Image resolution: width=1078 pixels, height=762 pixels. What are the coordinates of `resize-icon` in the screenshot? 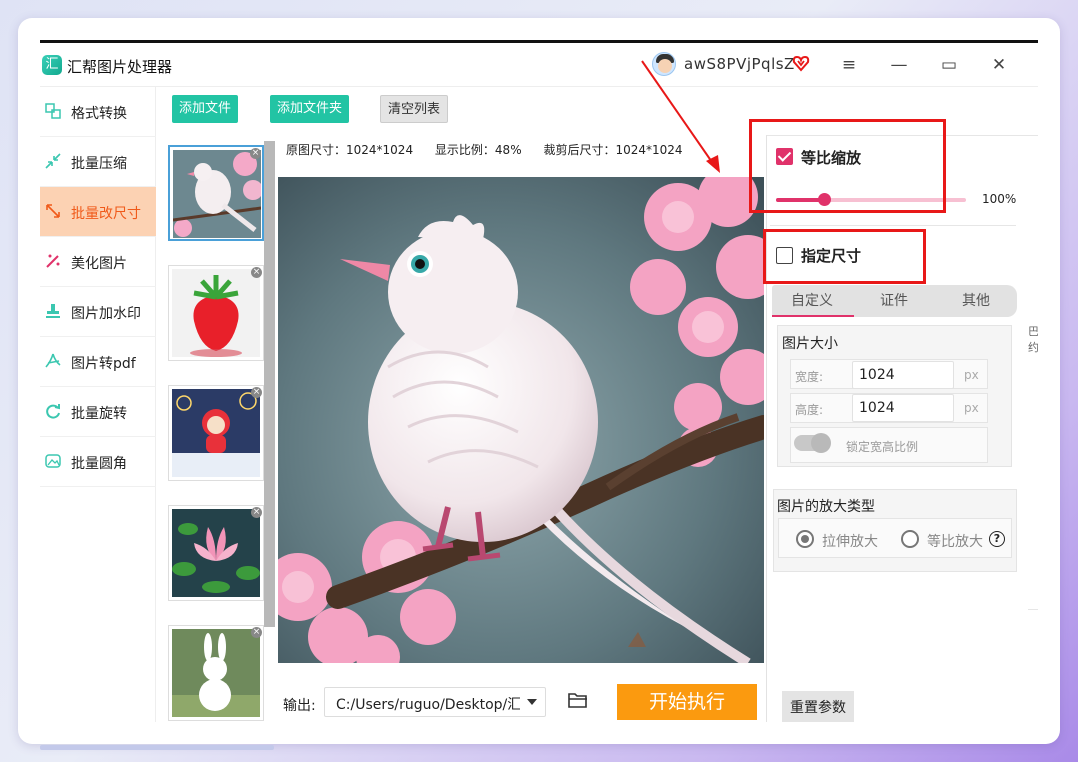 It's located at (53, 211).